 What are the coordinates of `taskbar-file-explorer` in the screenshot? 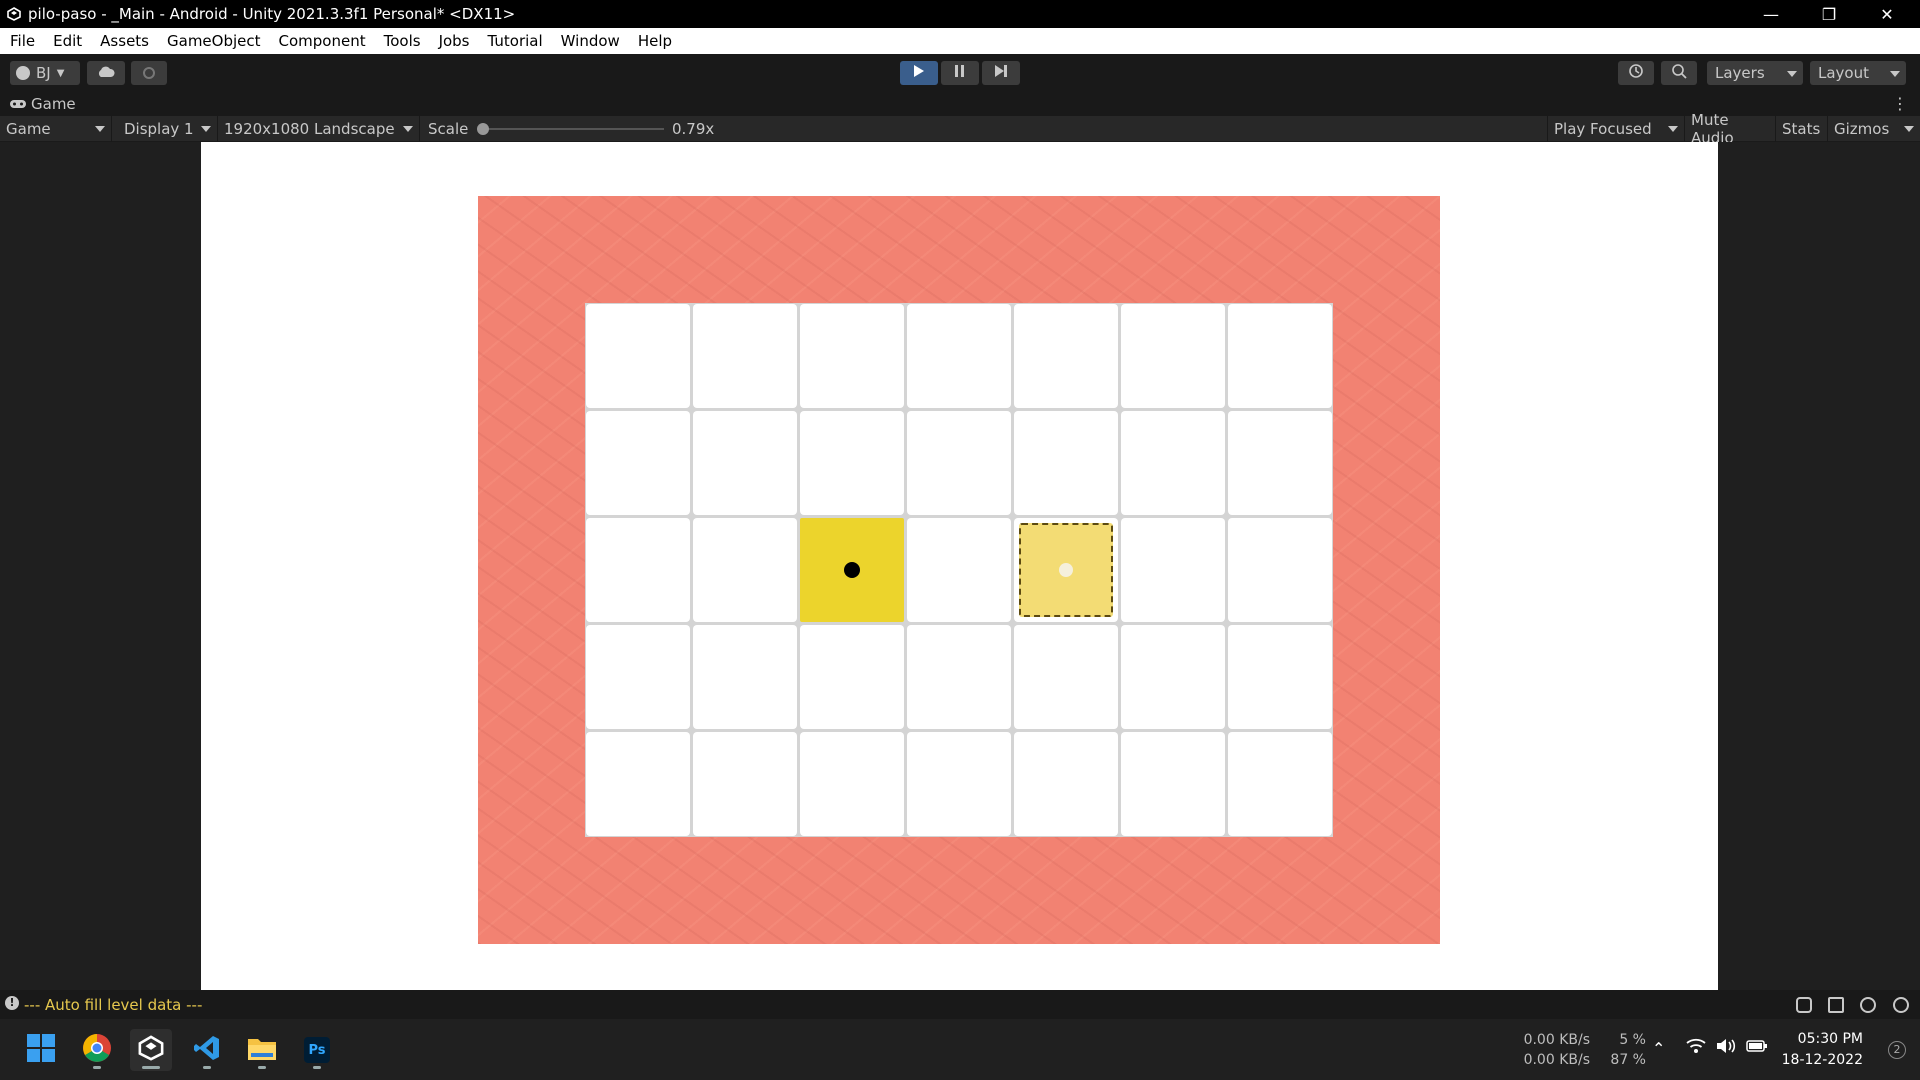 It's located at (262, 1050).